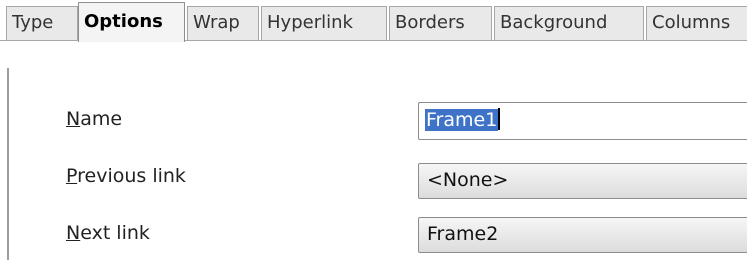  I want to click on tab-wrap: Wrap, so click(223, 23).